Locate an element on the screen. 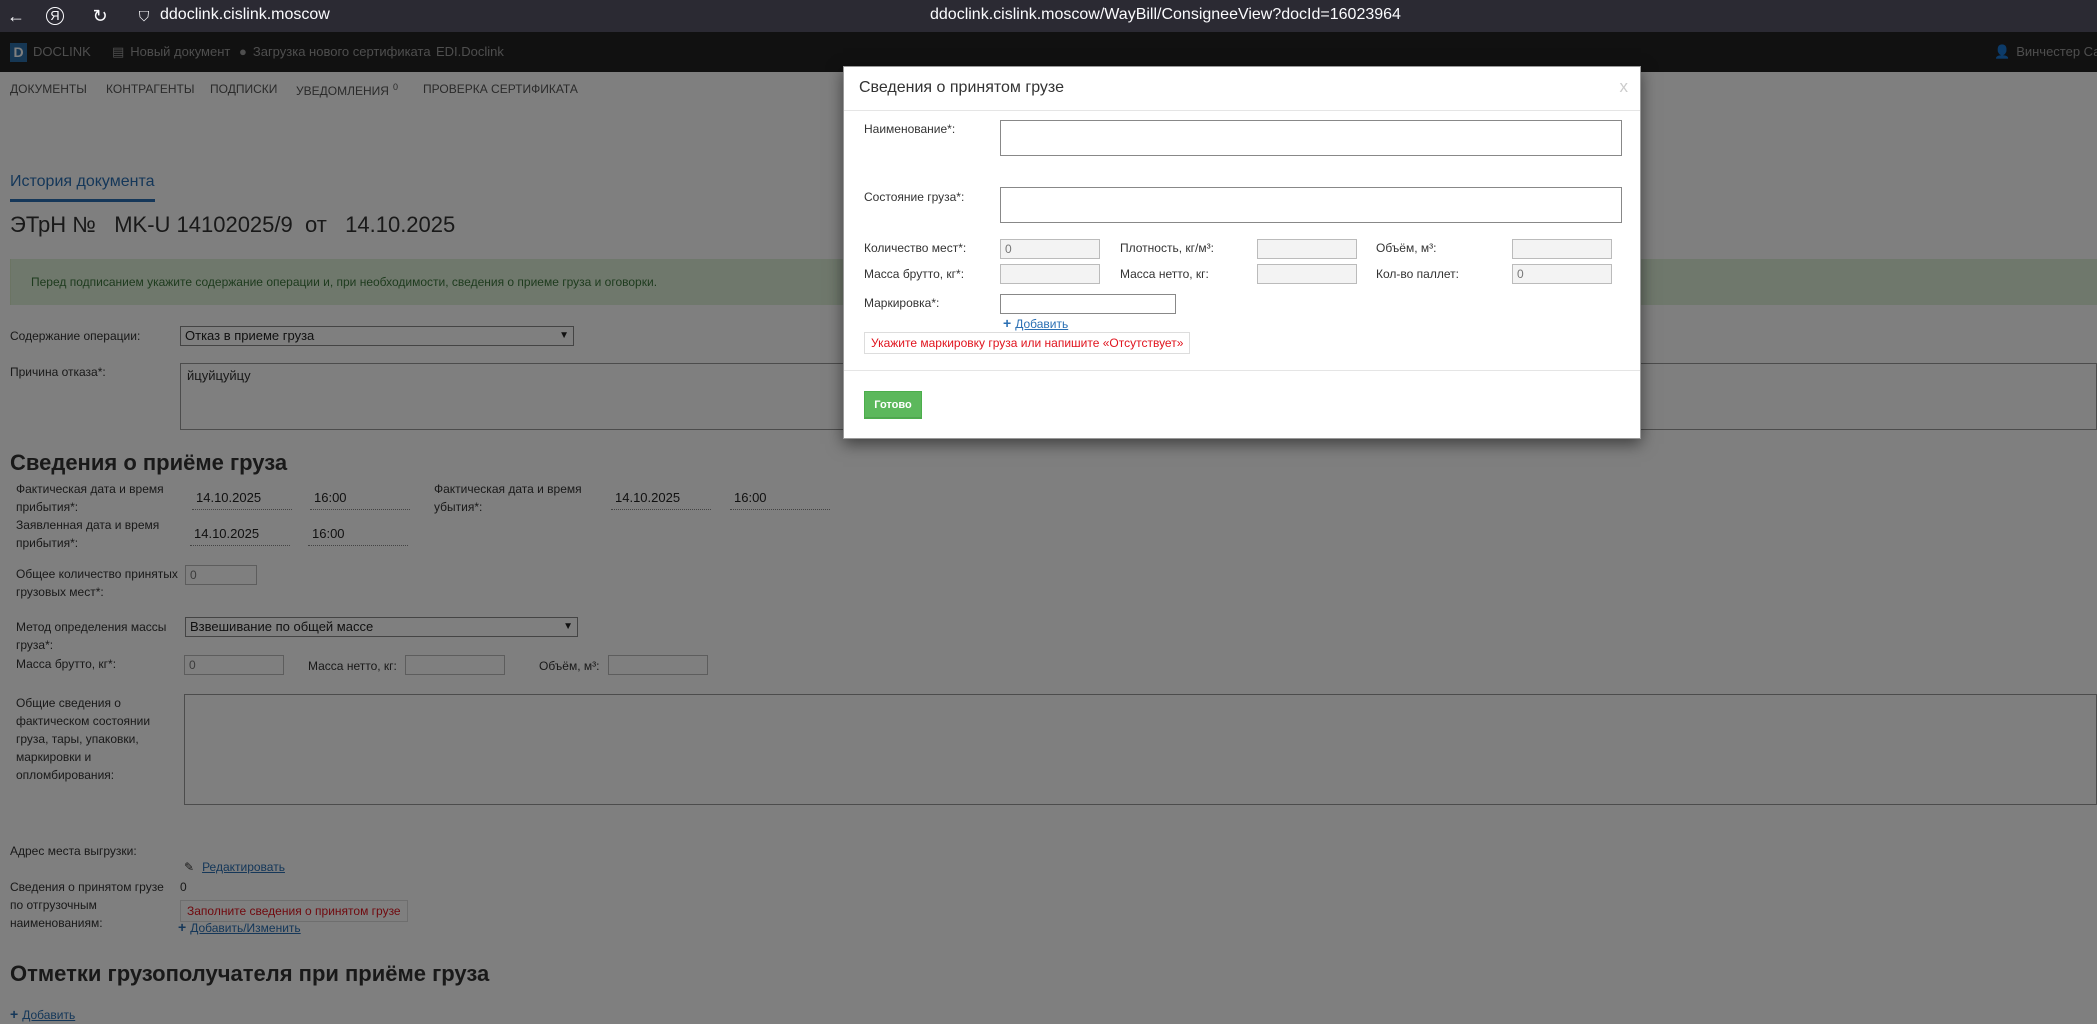 The height and width of the screenshot is (1024, 2097). modal-places-label: Количество мест*: is located at coordinates (915, 248).